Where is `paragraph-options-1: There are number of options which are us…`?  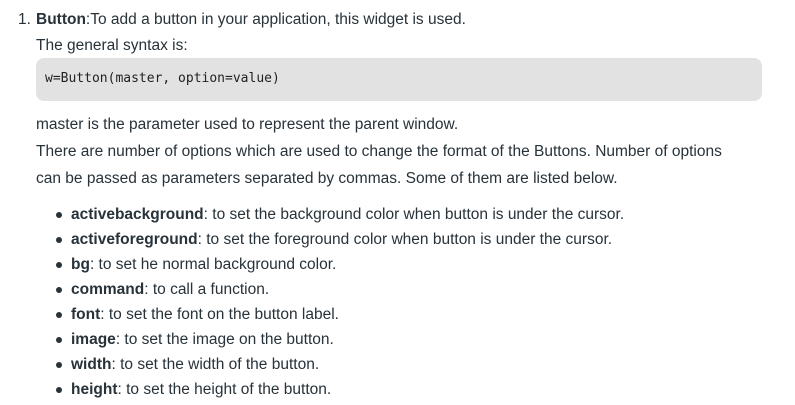
paragraph-options-1: There are number of options which are us… is located at coordinates (379, 151).